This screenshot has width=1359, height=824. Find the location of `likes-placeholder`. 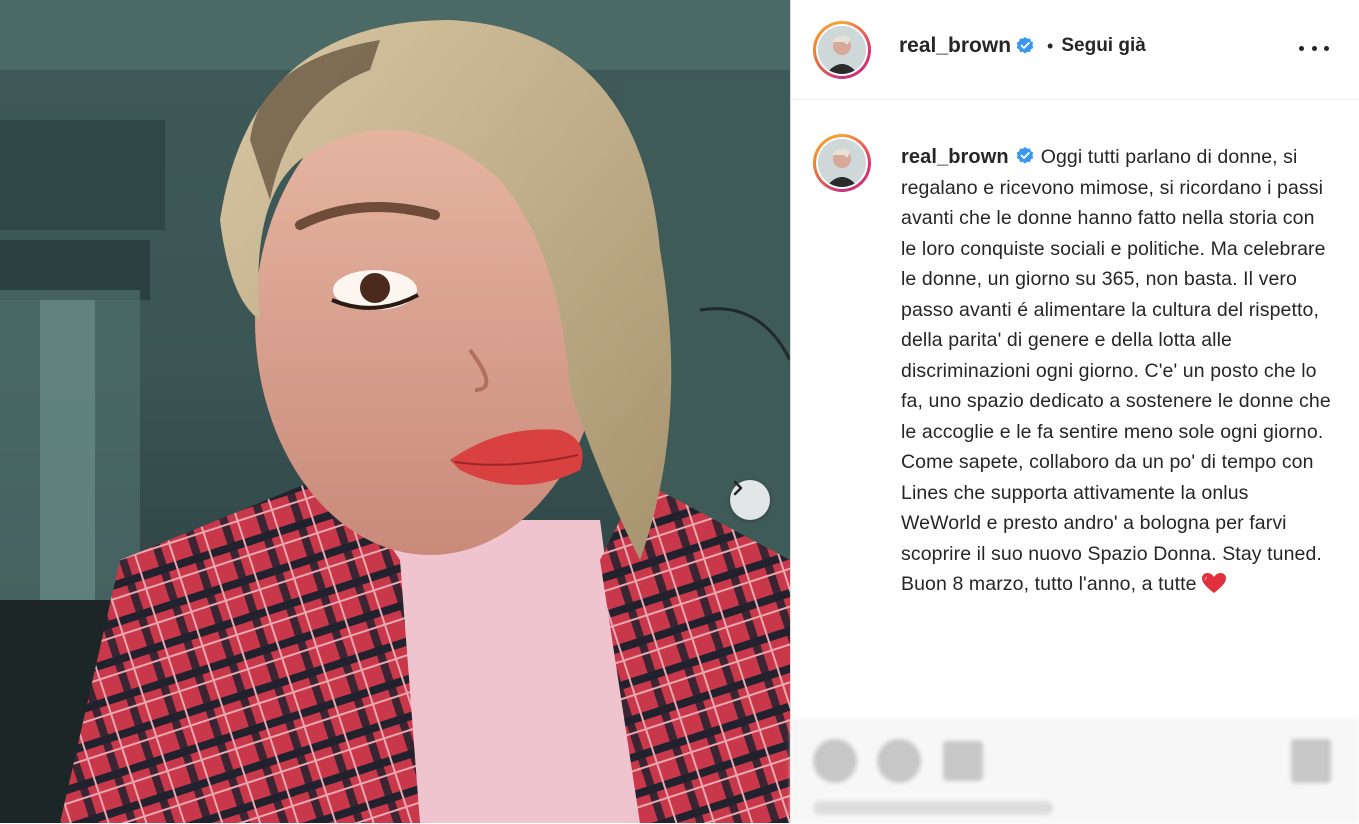

likes-placeholder is located at coordinates (933, 808).